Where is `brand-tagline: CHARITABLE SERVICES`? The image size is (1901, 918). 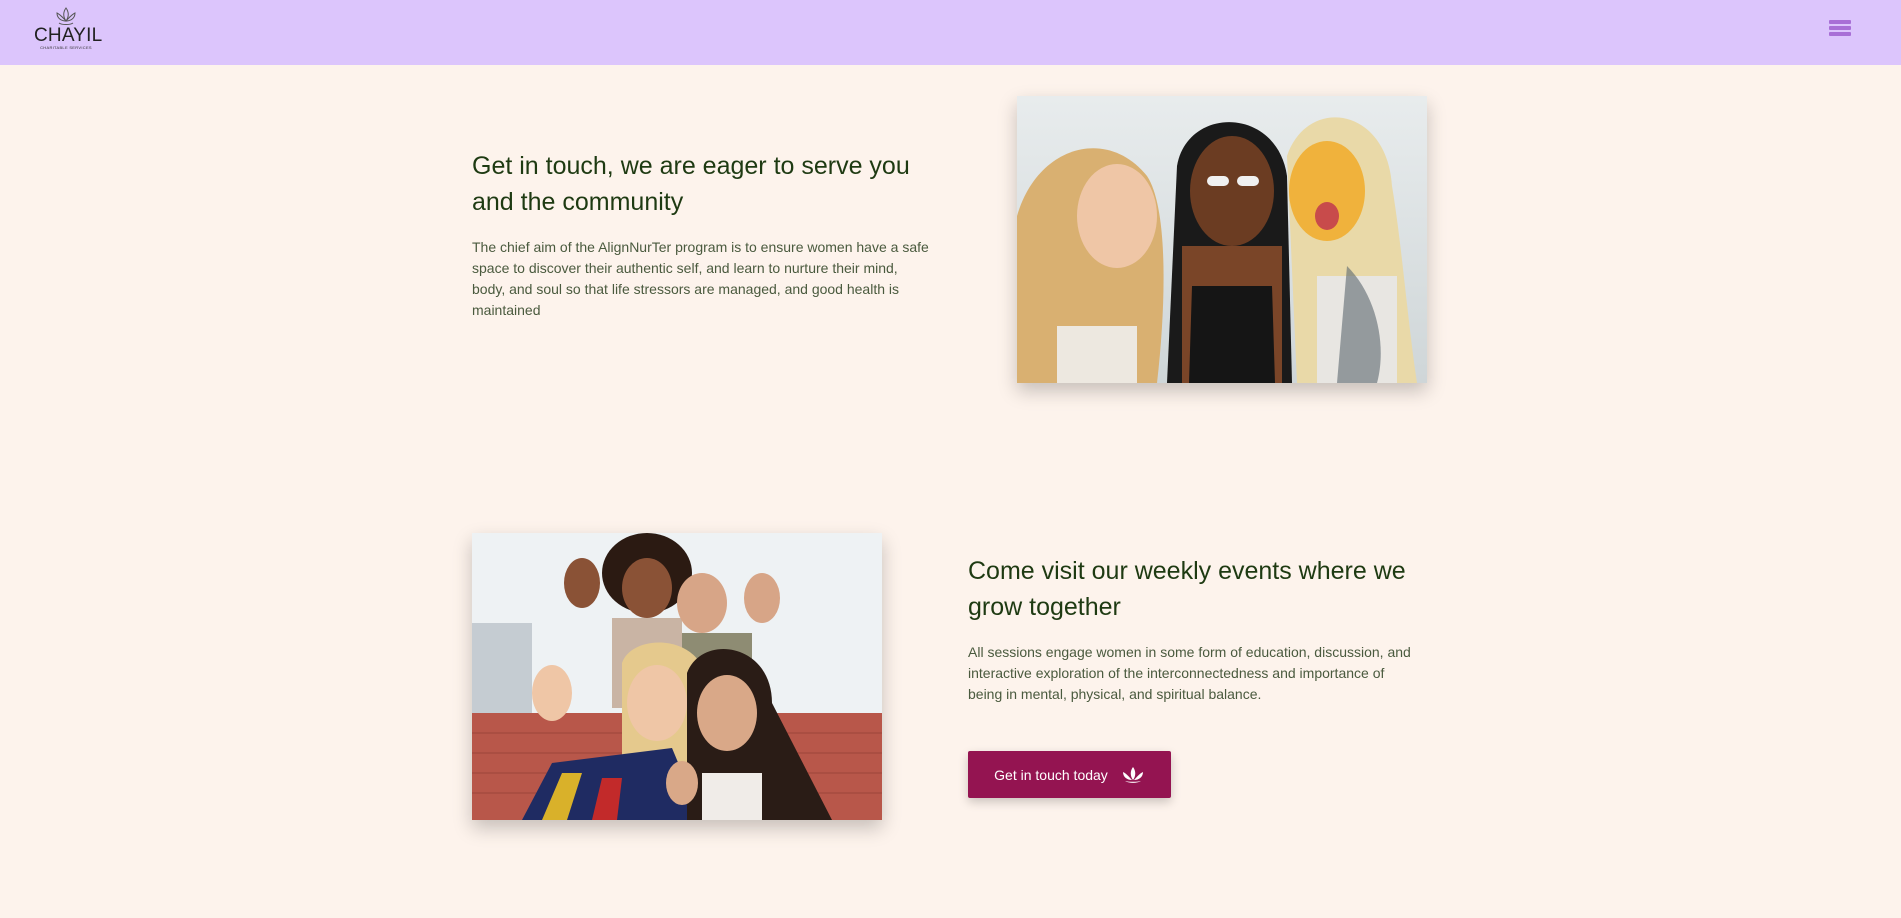
brand-tagline: CHARITABLE SERVICES is located at coordinates (66, 47).